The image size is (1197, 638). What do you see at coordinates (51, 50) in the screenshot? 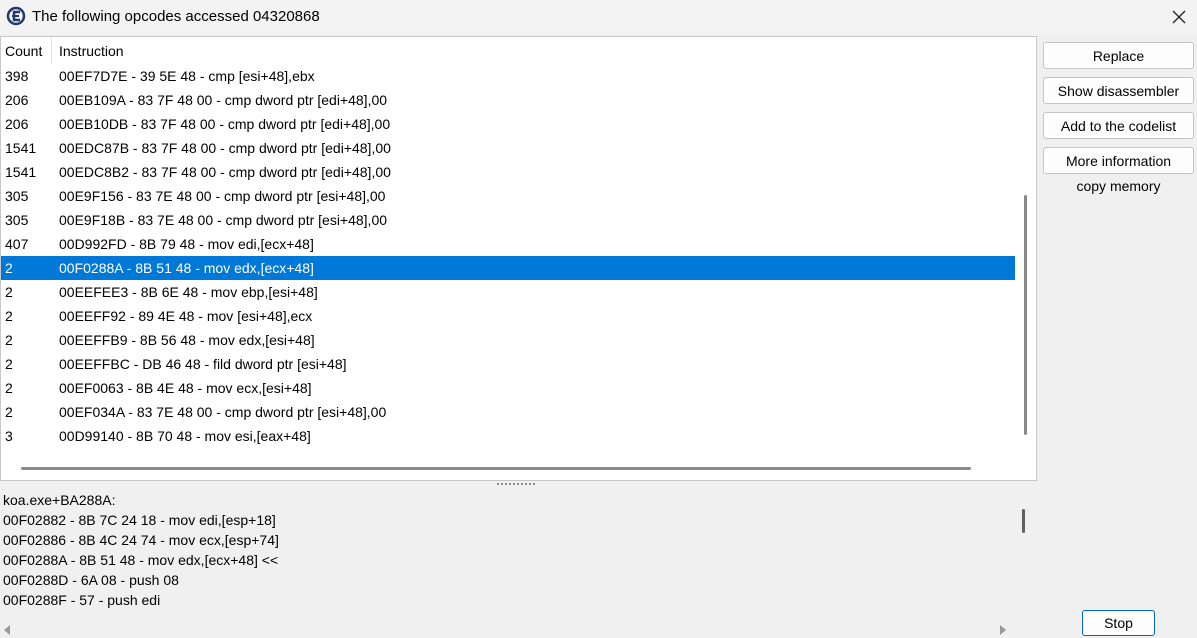
I see `column-separator` at bounding box center [51, 50].